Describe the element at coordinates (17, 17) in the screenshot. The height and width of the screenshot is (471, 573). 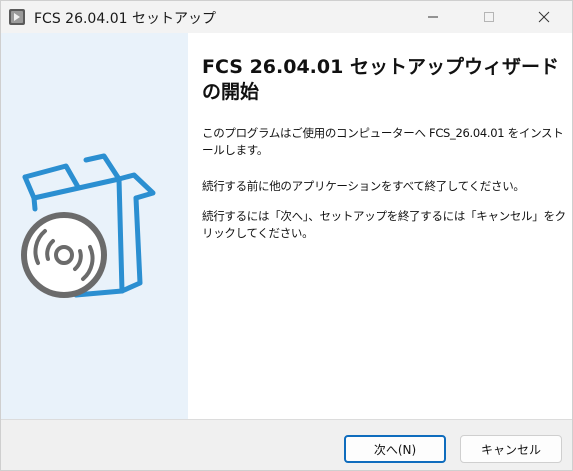
I see `installer-app-icon` at that location.